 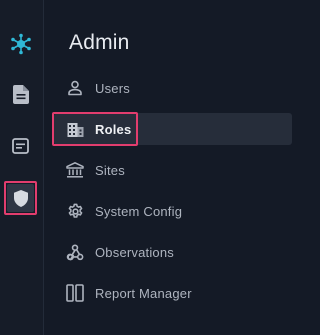 What do you see at coordinates (75, 252) in the screenshot?
I see `webhook-icon` at bounding box center [75, 252].